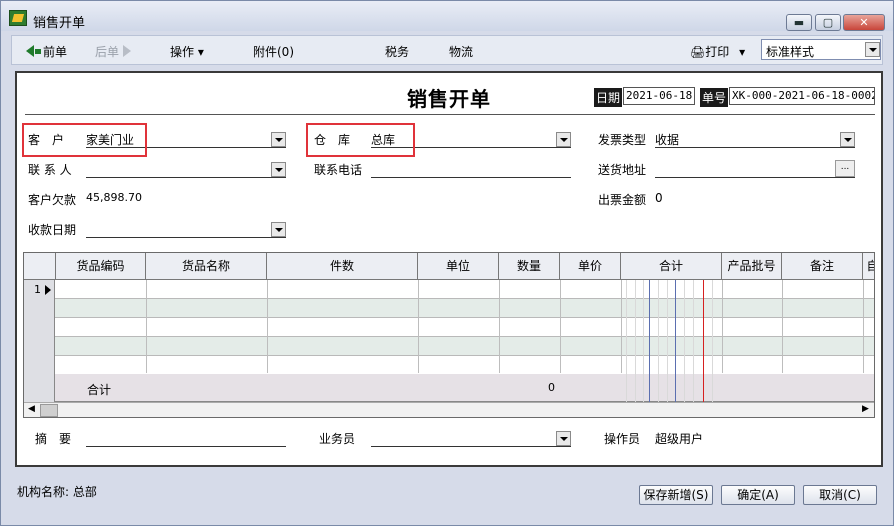 The image size is (894, 526). Describe the element at coordinates (840, 495) in the screenshot. I see `cancel-button: 取消(C)` at that location.